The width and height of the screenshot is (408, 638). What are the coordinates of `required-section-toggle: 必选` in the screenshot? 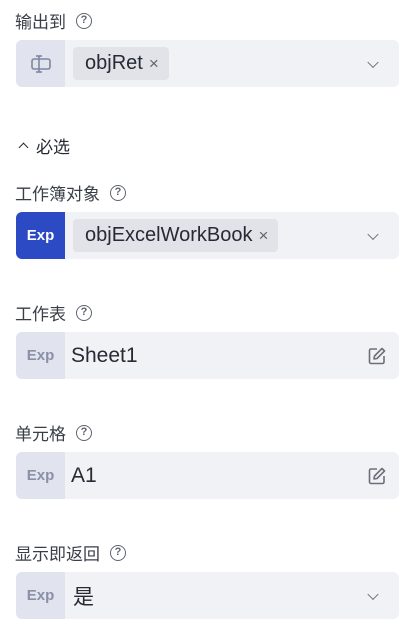 It's located at (44, 145).